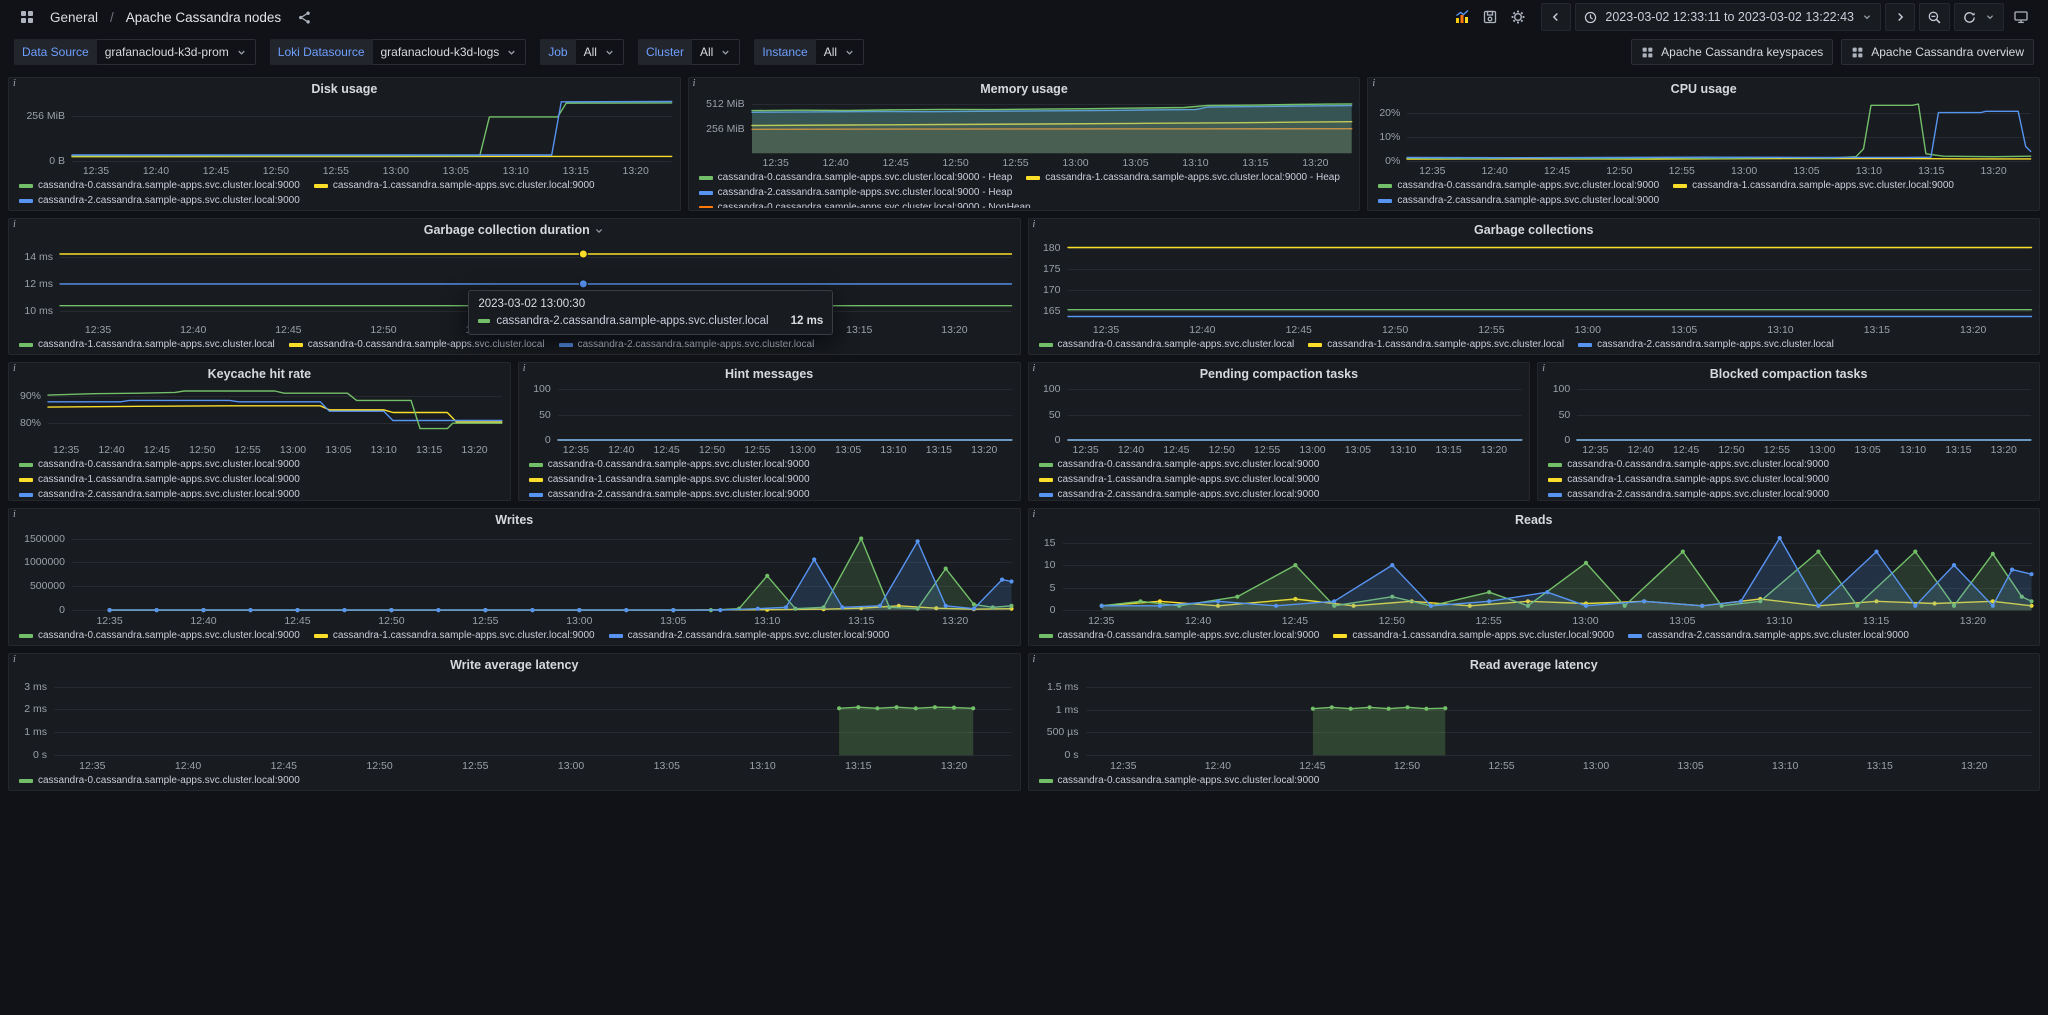 The image size is (2048, 1015). I want to click on time-shift-forward-button, so click(1900, 17).